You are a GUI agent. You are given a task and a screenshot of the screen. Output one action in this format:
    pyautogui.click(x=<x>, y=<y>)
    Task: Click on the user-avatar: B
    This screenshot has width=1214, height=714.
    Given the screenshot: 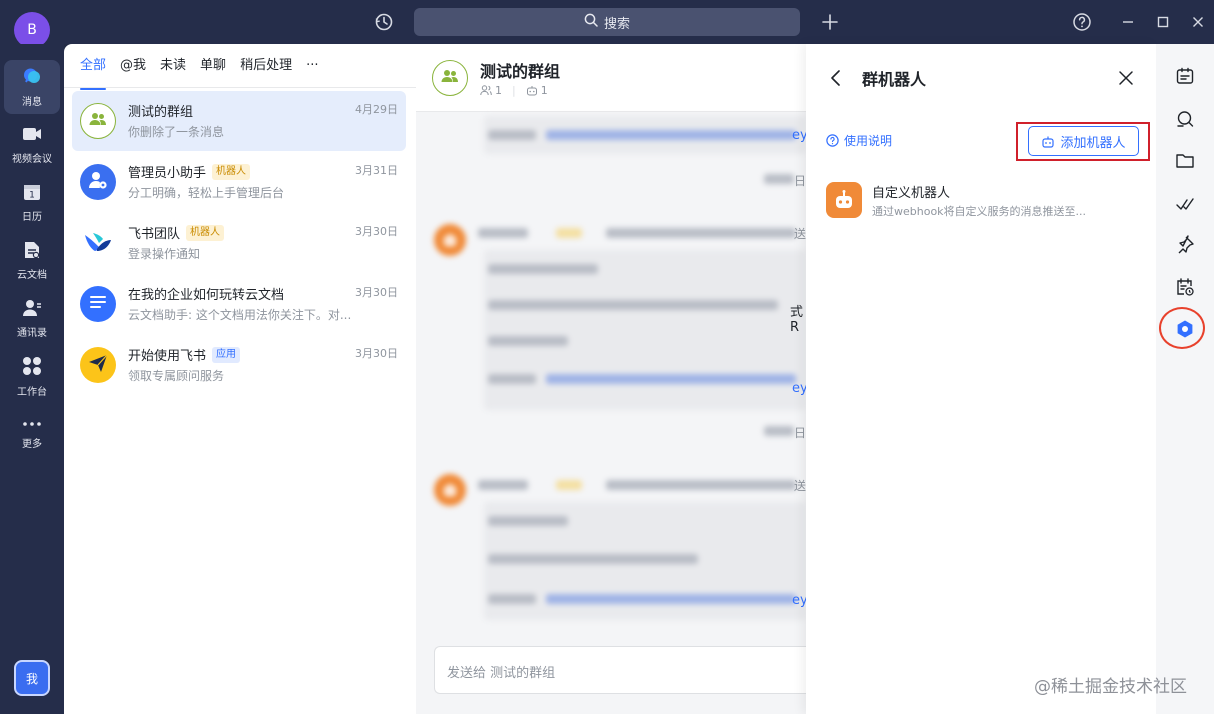 What is the action you would take?
    pyautogui.click(x=32, y=30)
    